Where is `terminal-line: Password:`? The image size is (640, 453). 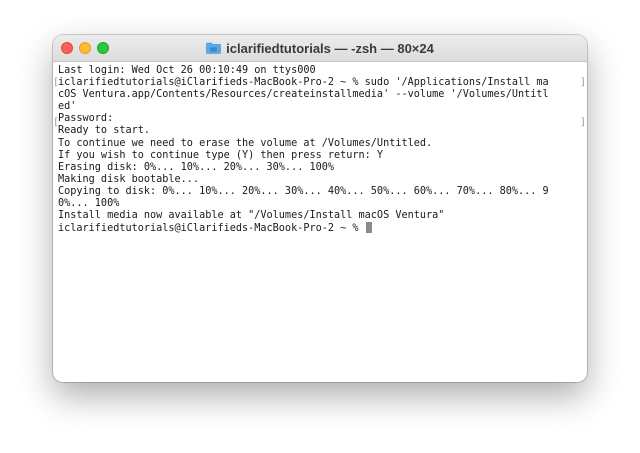 terminal-line: Password: is located at coordinates (86, 119).